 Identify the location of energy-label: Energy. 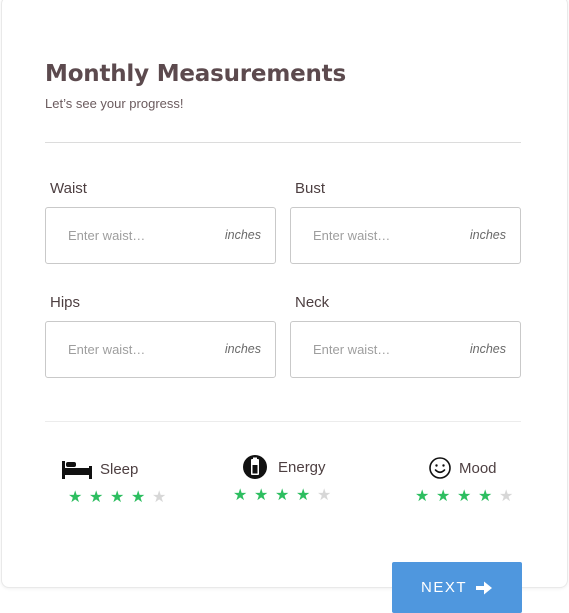
(302, 467).